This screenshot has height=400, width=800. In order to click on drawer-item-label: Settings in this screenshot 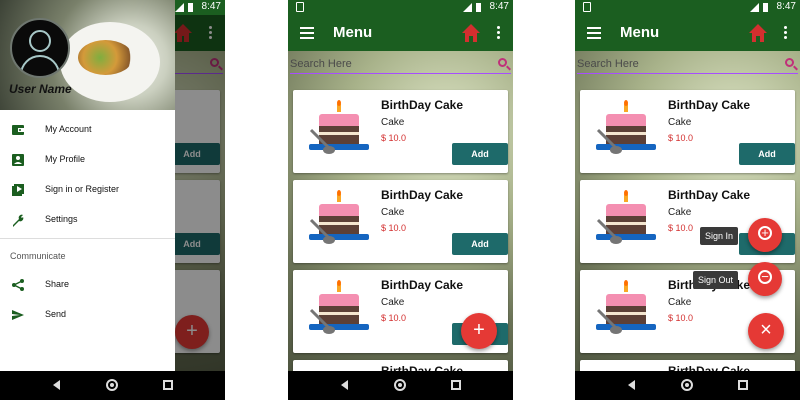, I will do `click(61, 219)`.